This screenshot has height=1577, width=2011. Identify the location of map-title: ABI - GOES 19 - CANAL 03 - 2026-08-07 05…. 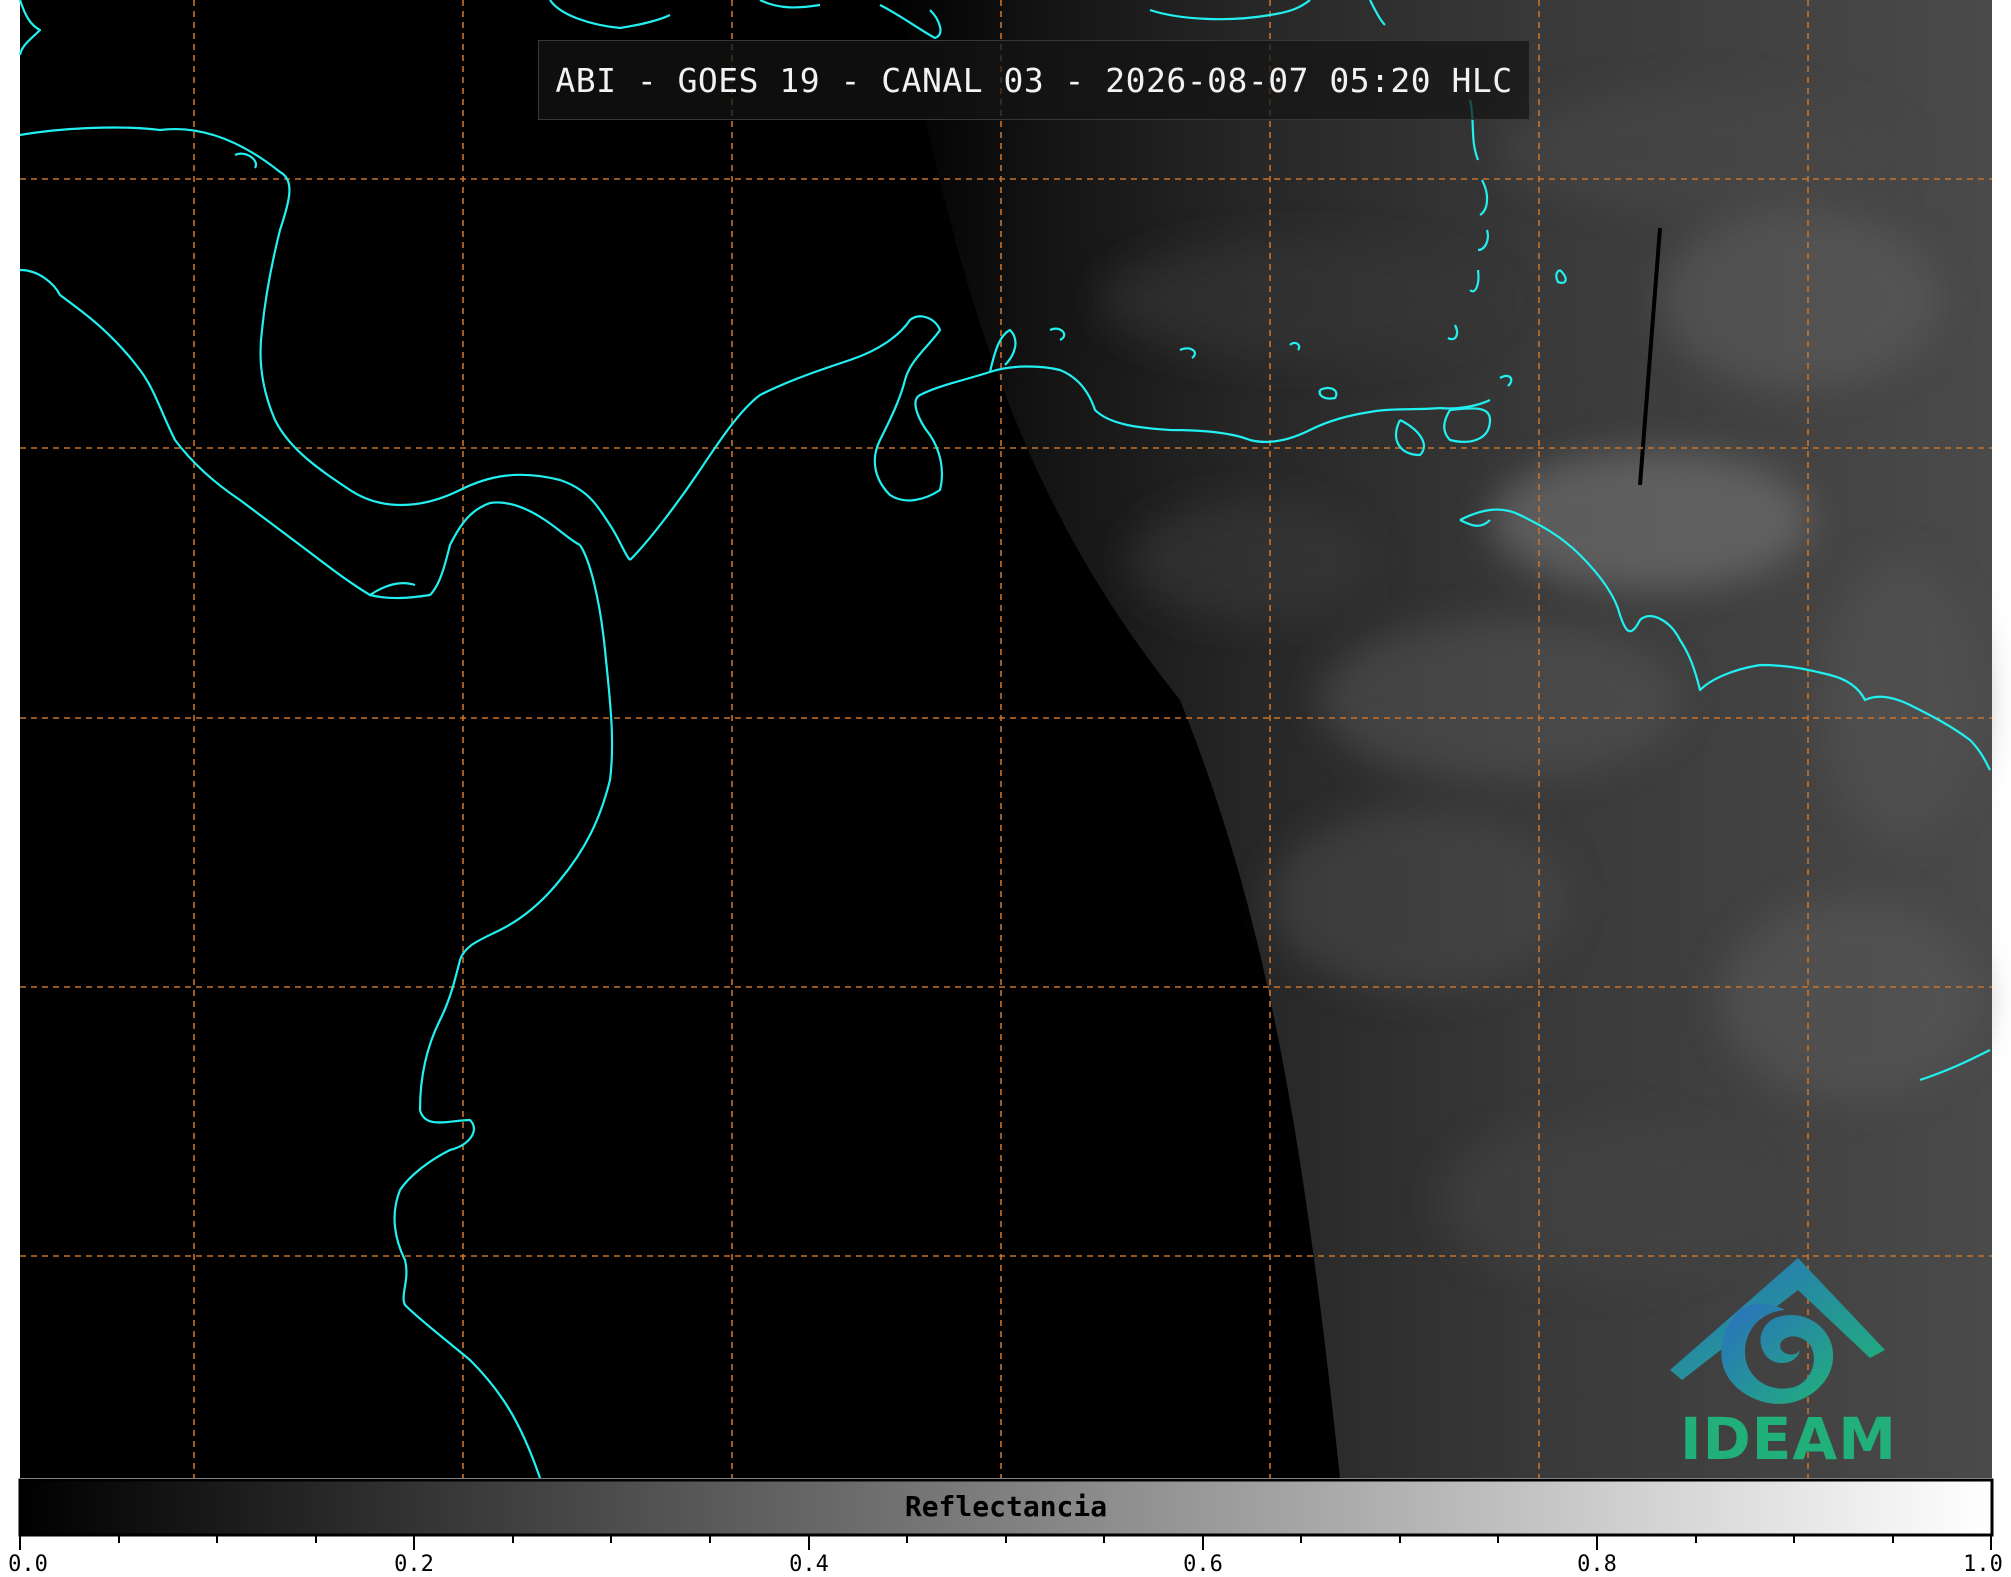
(1034, 80).